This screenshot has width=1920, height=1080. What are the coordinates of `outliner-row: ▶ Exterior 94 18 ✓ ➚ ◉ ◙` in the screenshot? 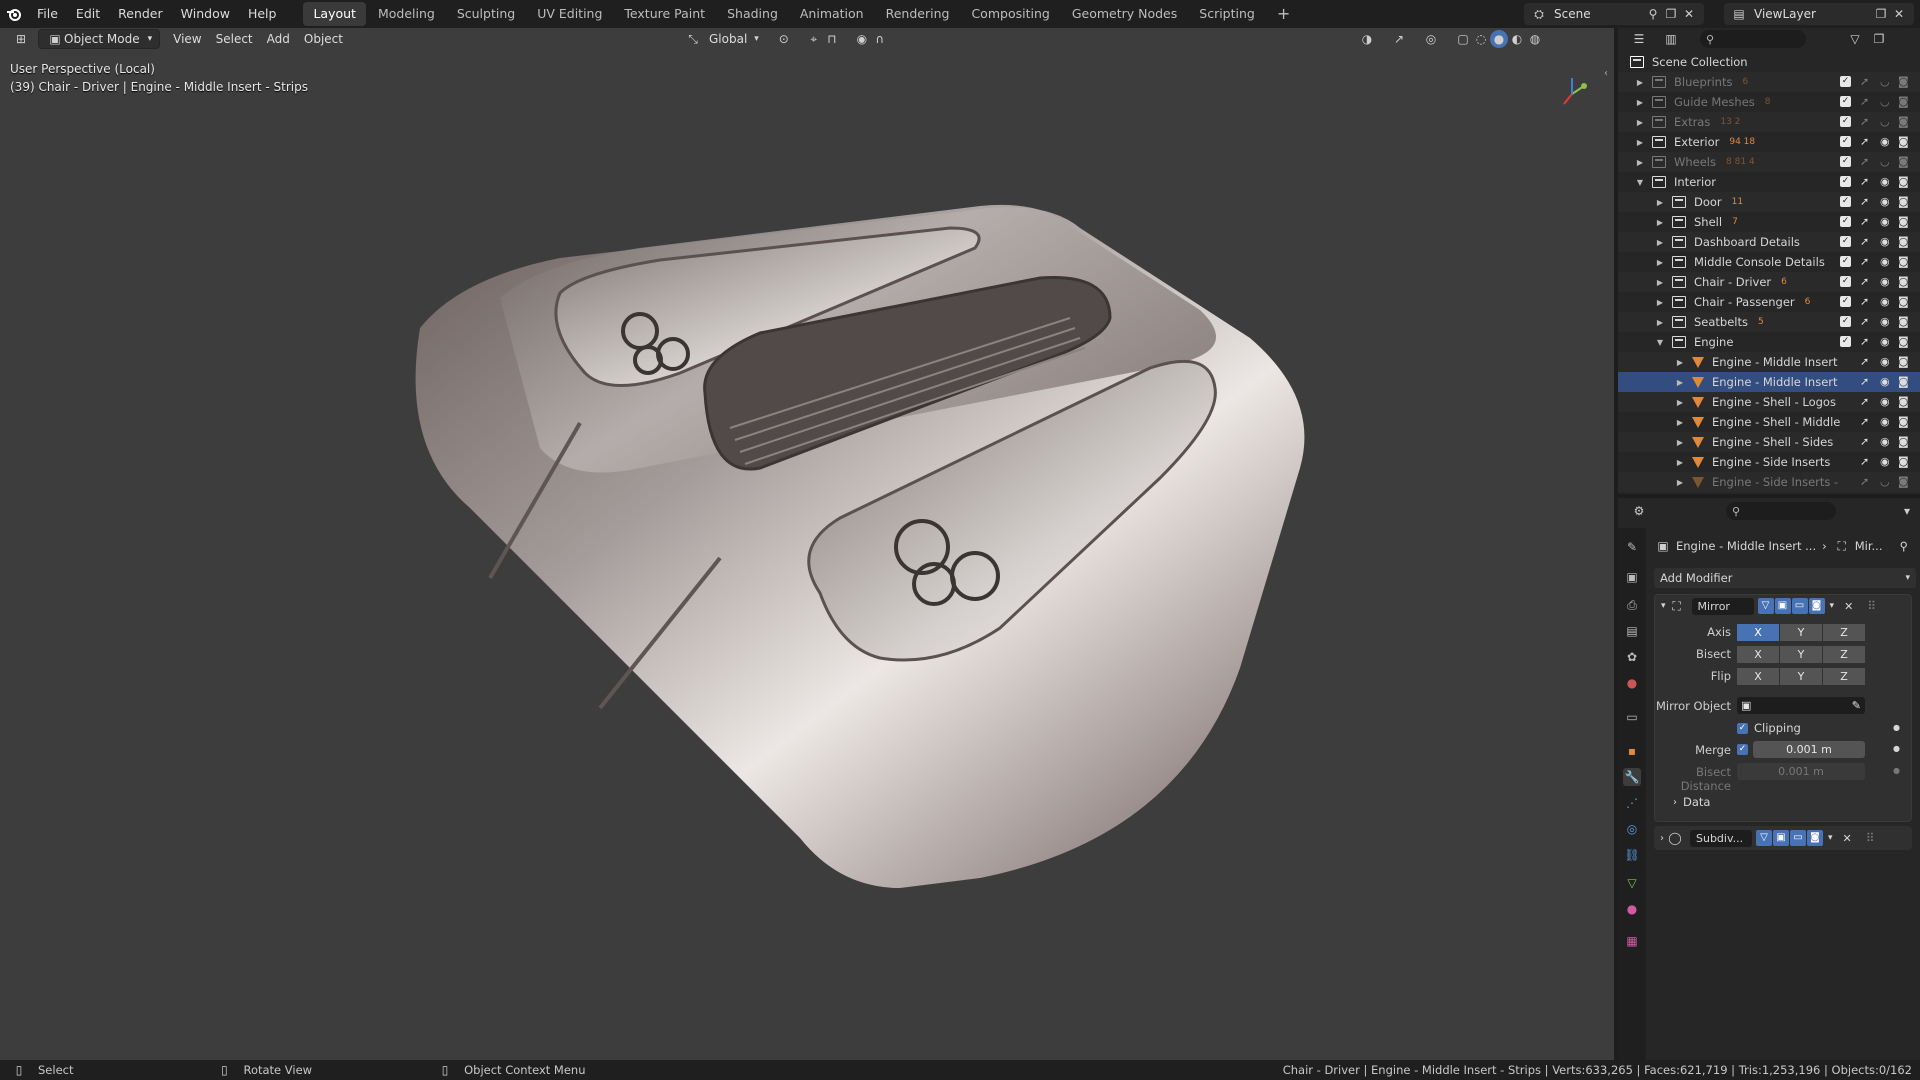 It's located at (1769, 142).